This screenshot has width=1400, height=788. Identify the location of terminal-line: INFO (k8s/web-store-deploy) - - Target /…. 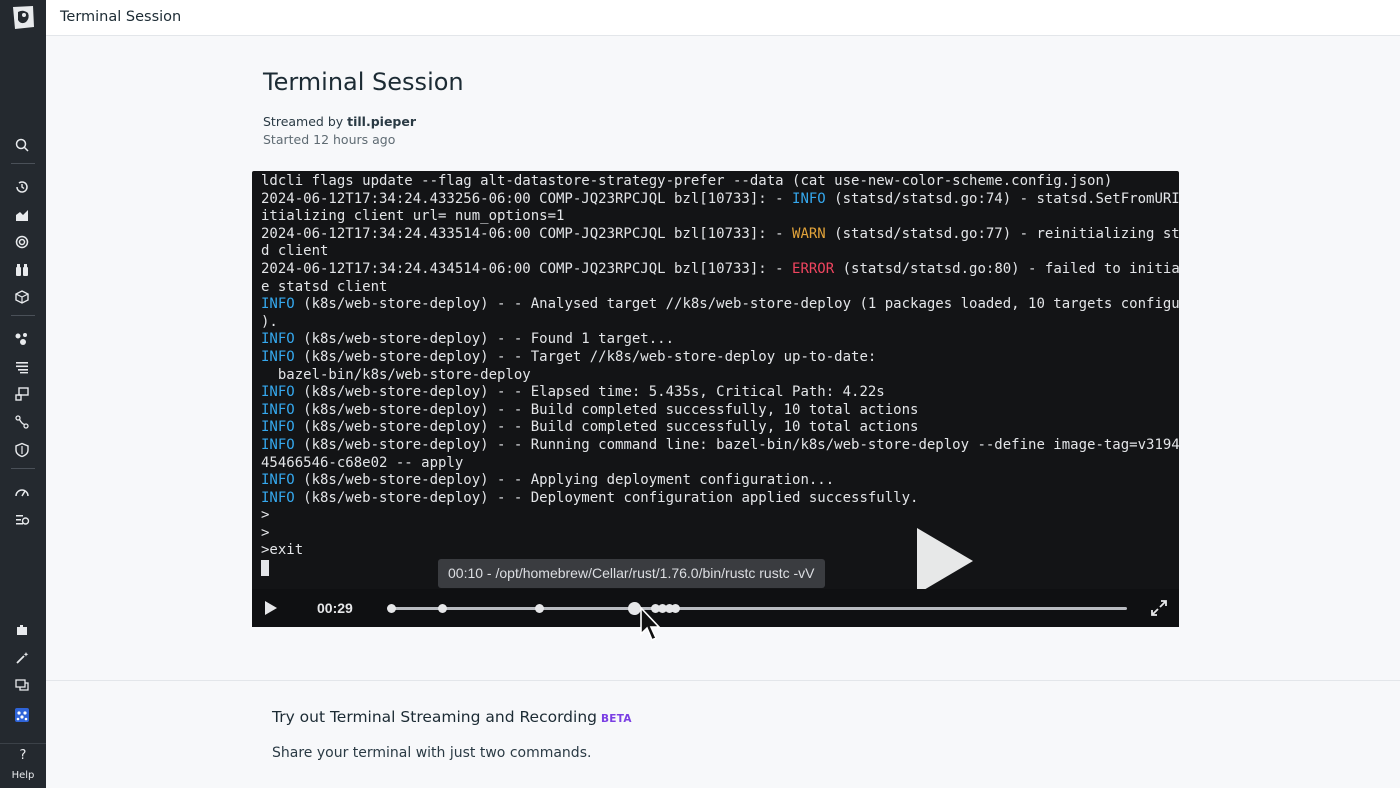
(568, 357).